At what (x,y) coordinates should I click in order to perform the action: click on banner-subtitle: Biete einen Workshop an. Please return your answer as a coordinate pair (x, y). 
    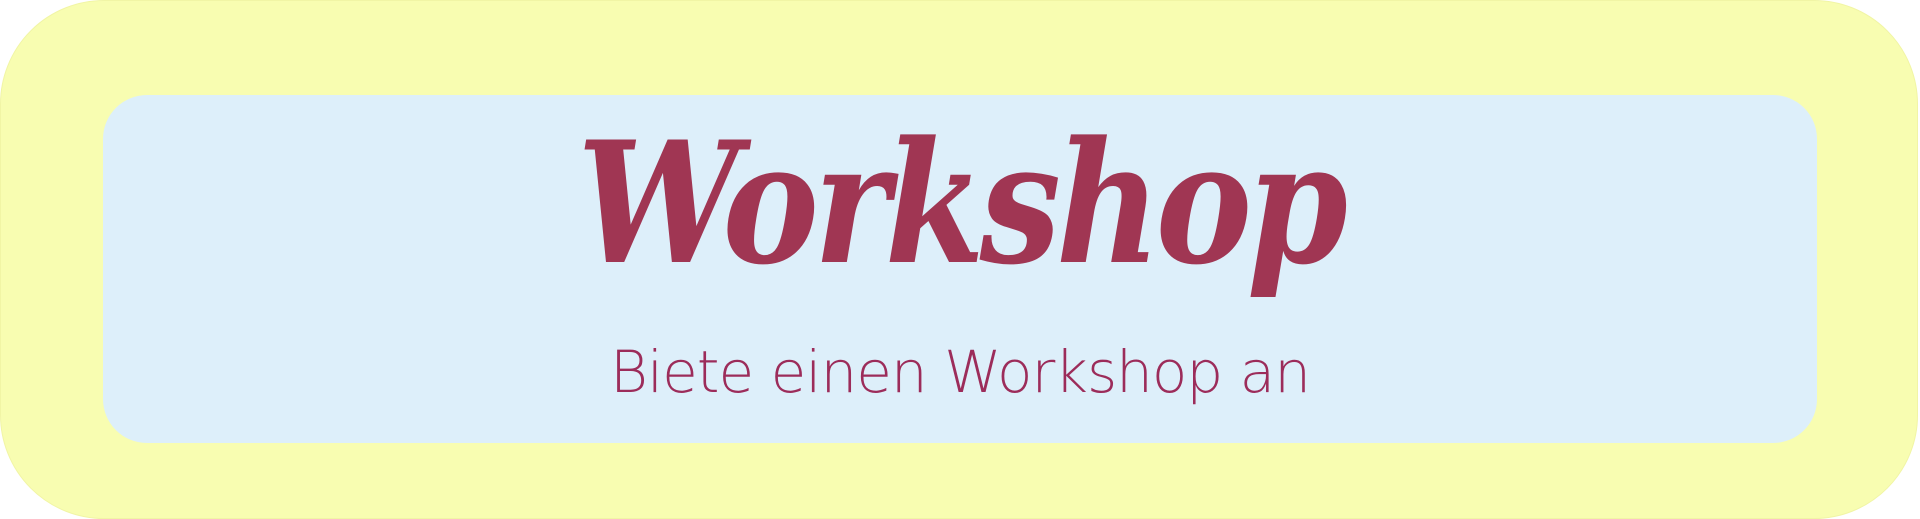
    Looking at the image, I should click on (960, 372).